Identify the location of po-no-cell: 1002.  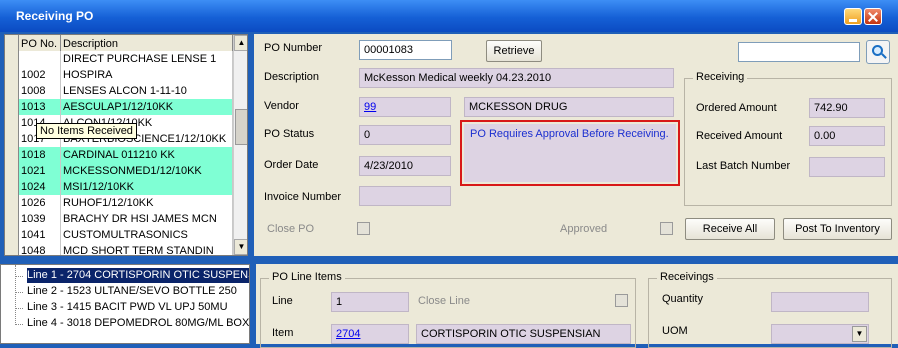
(40, 75).